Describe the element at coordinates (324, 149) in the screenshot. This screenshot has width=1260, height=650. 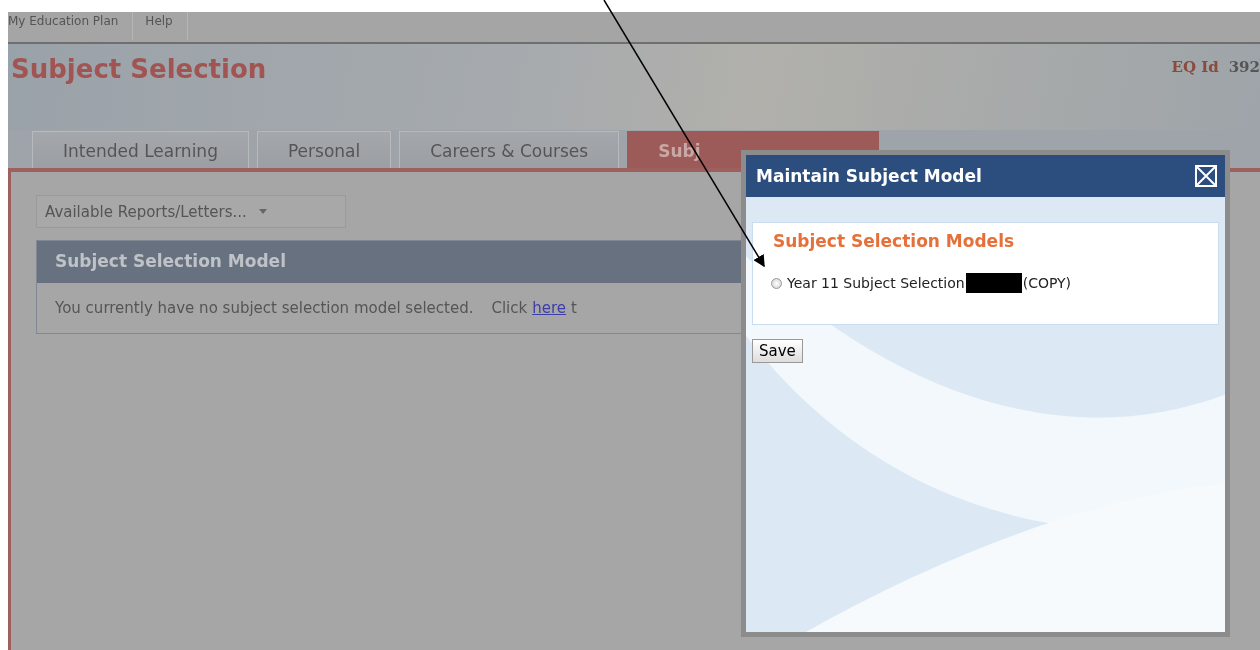
I see `tab: Personal` at that location.